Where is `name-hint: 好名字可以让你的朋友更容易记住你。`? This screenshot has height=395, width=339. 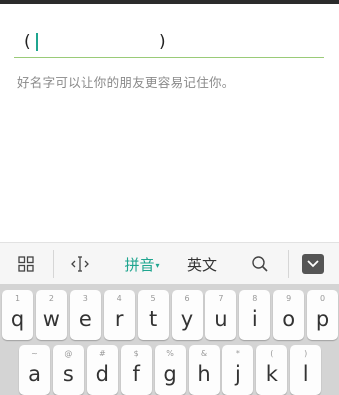 name-hint: 好名字可以让你的朋友更容易记住你。 is located at coordinates (126, 82).